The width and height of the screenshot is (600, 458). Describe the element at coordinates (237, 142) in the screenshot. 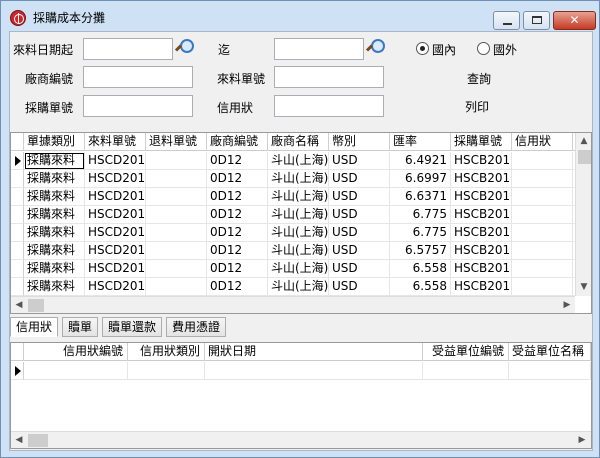

I see `col-vendor-code: 廠商編號` at that location.